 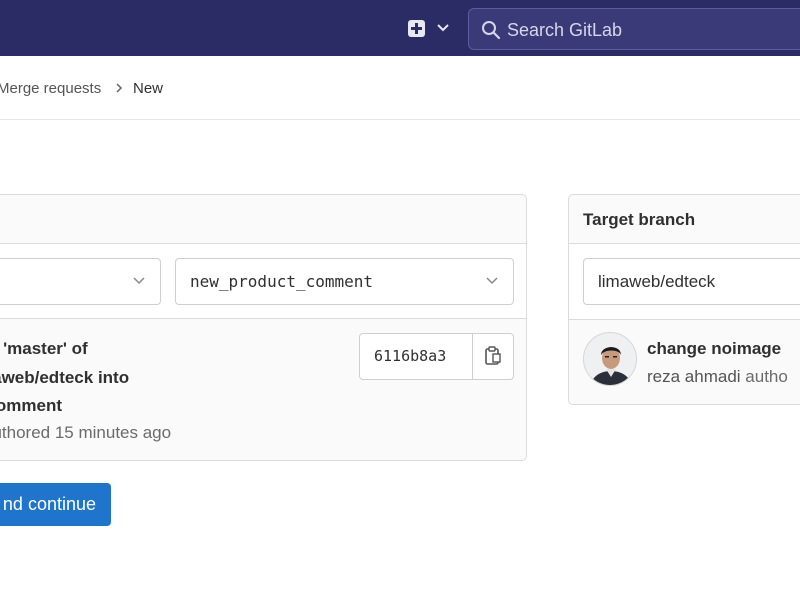 What do you see at coordinates (80, 281) in the screenshot?
I see `source-project-dropdown` at bounding box center [80, 281].